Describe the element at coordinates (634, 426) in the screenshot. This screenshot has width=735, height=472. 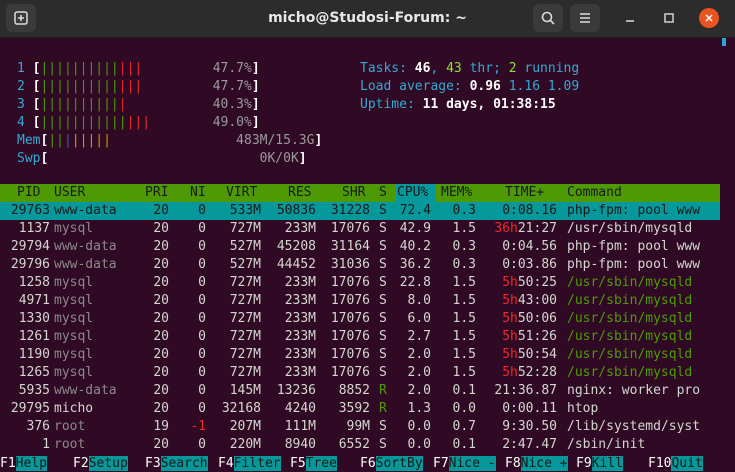
I see `cell-cmd: /lib/systemd/syst` at that location.